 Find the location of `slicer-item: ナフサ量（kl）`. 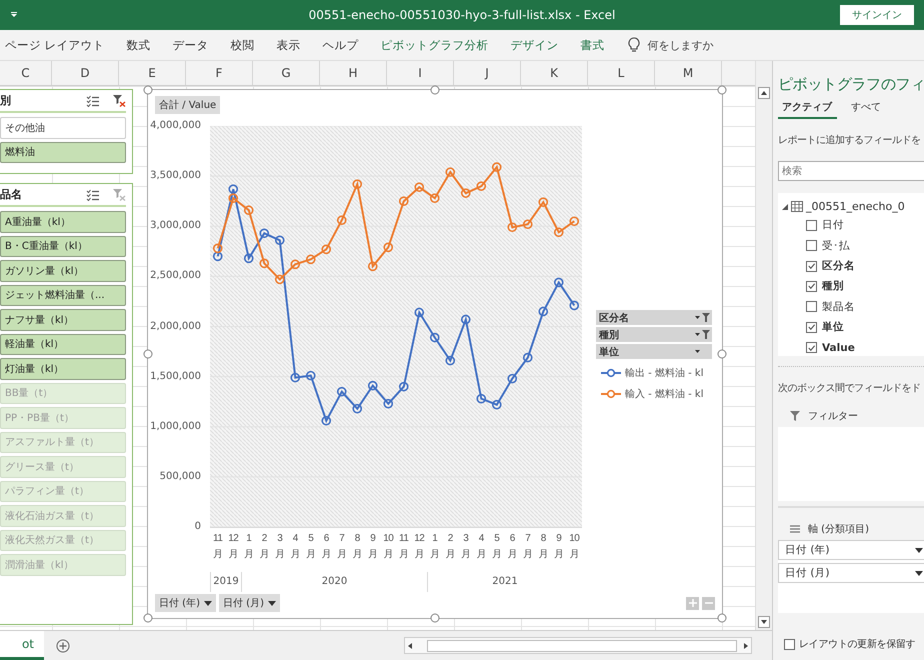

slicer-item: ナフサ量（kl） is located at coordinates (63, 319).